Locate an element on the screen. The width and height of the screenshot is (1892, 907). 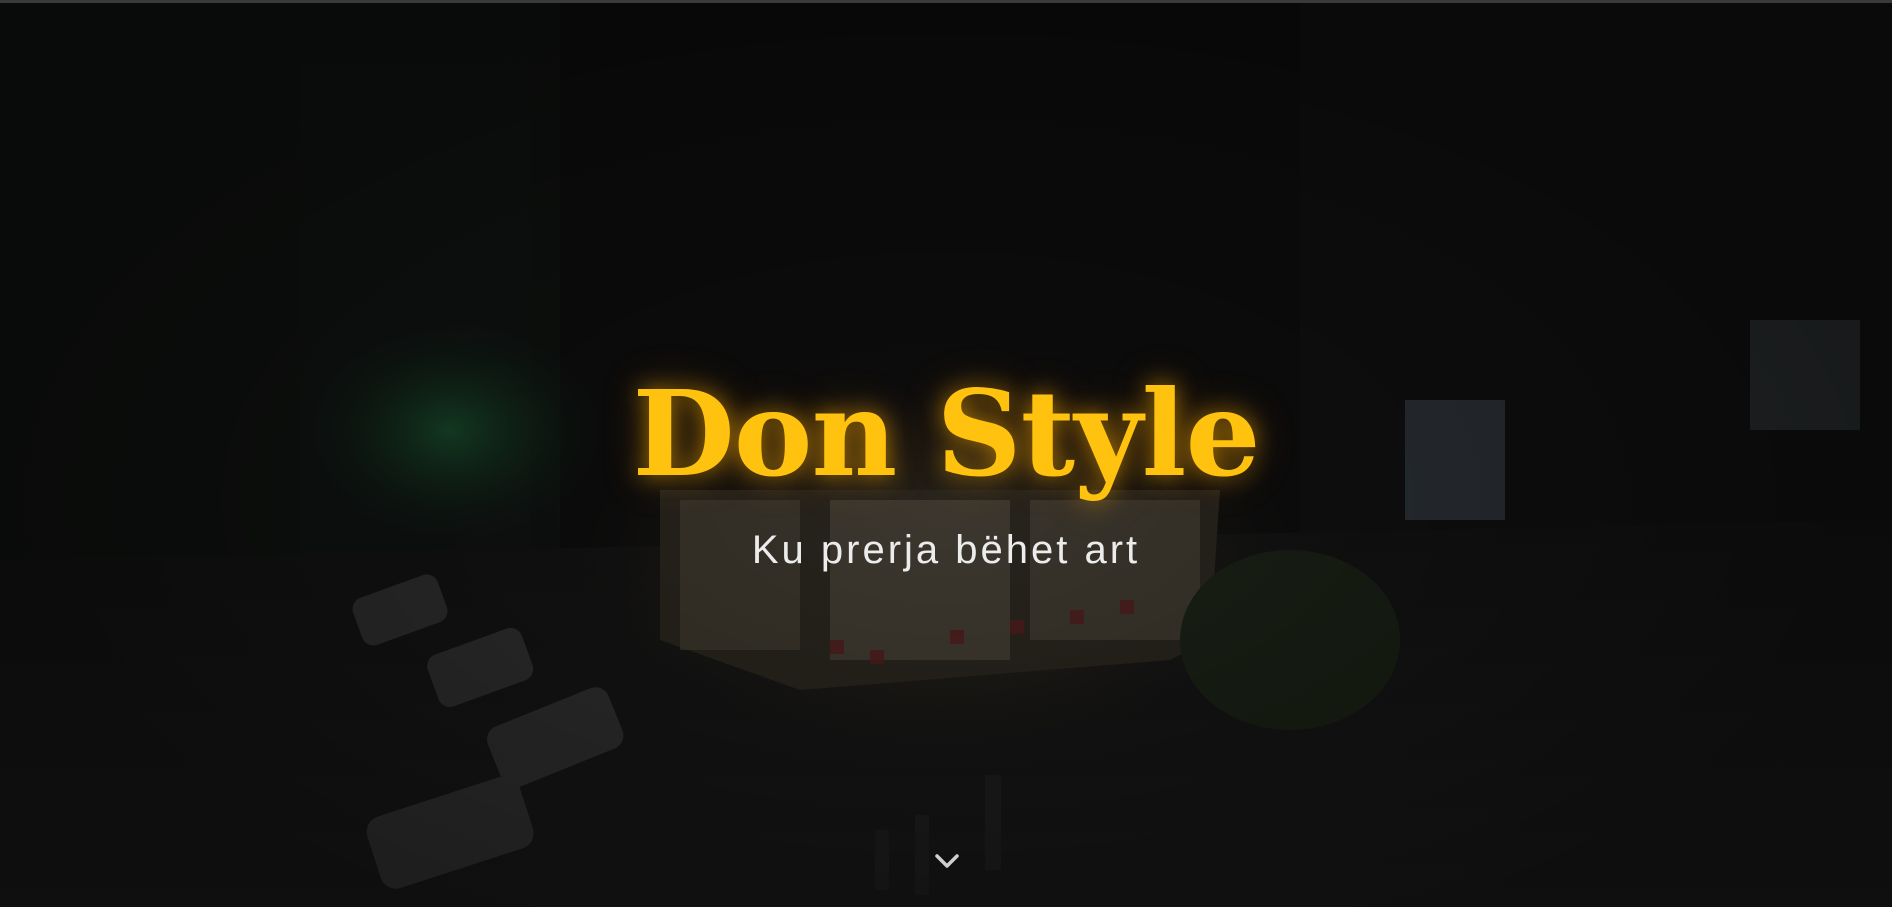
top-border is located at coordinates (946, 1).